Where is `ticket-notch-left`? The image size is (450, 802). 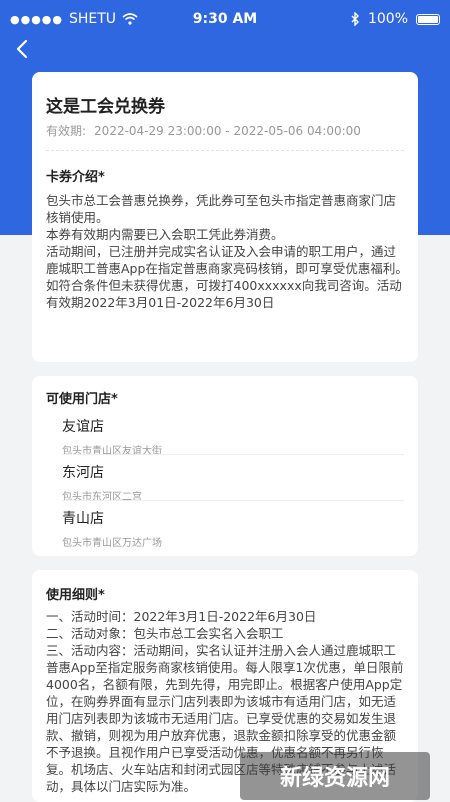
ticket-notch-left is located at coordinates (32, 369).